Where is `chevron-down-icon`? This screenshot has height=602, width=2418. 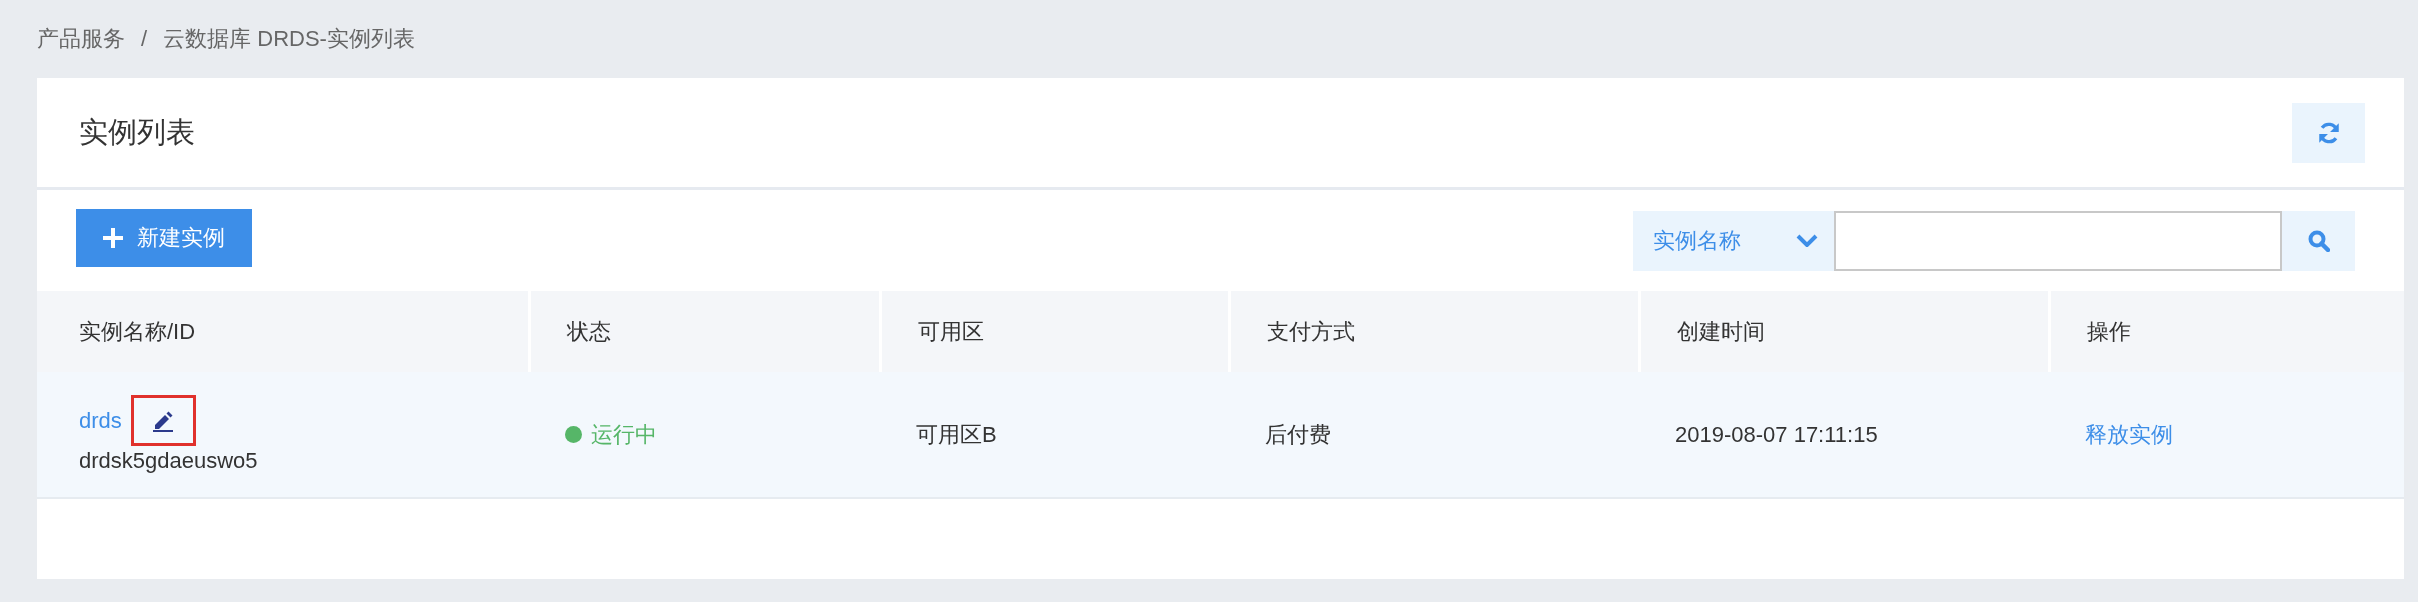 chevron-down-icon is located at coordinates (1807, 240).